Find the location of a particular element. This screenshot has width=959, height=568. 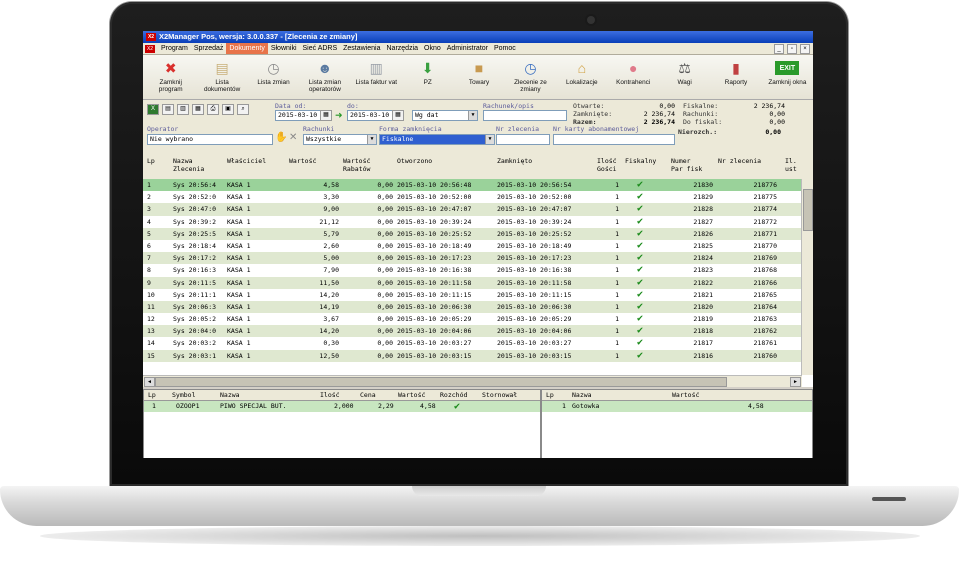

menu-item-5: Zestawienia is located at coordinates (361, 48).